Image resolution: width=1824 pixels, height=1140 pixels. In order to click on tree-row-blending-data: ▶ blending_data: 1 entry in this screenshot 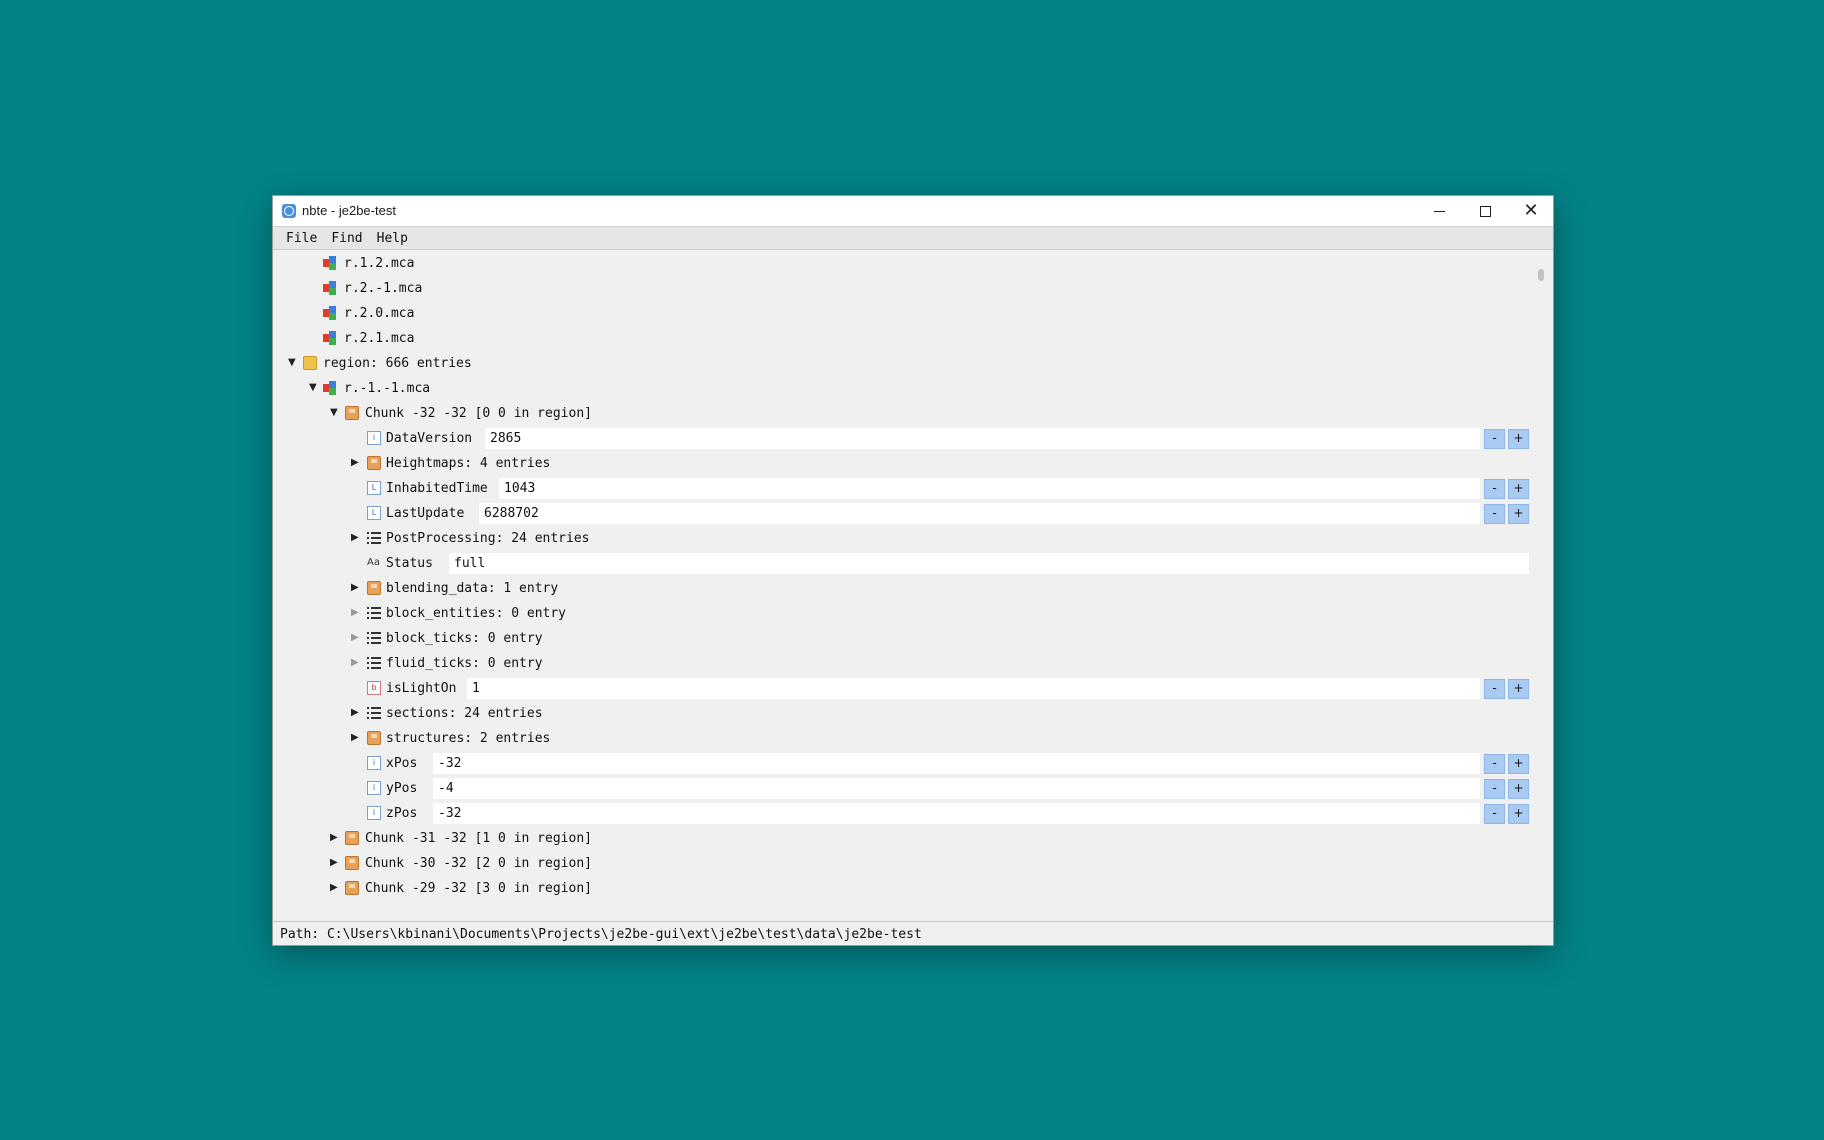, I will do `click(901, 589)`.